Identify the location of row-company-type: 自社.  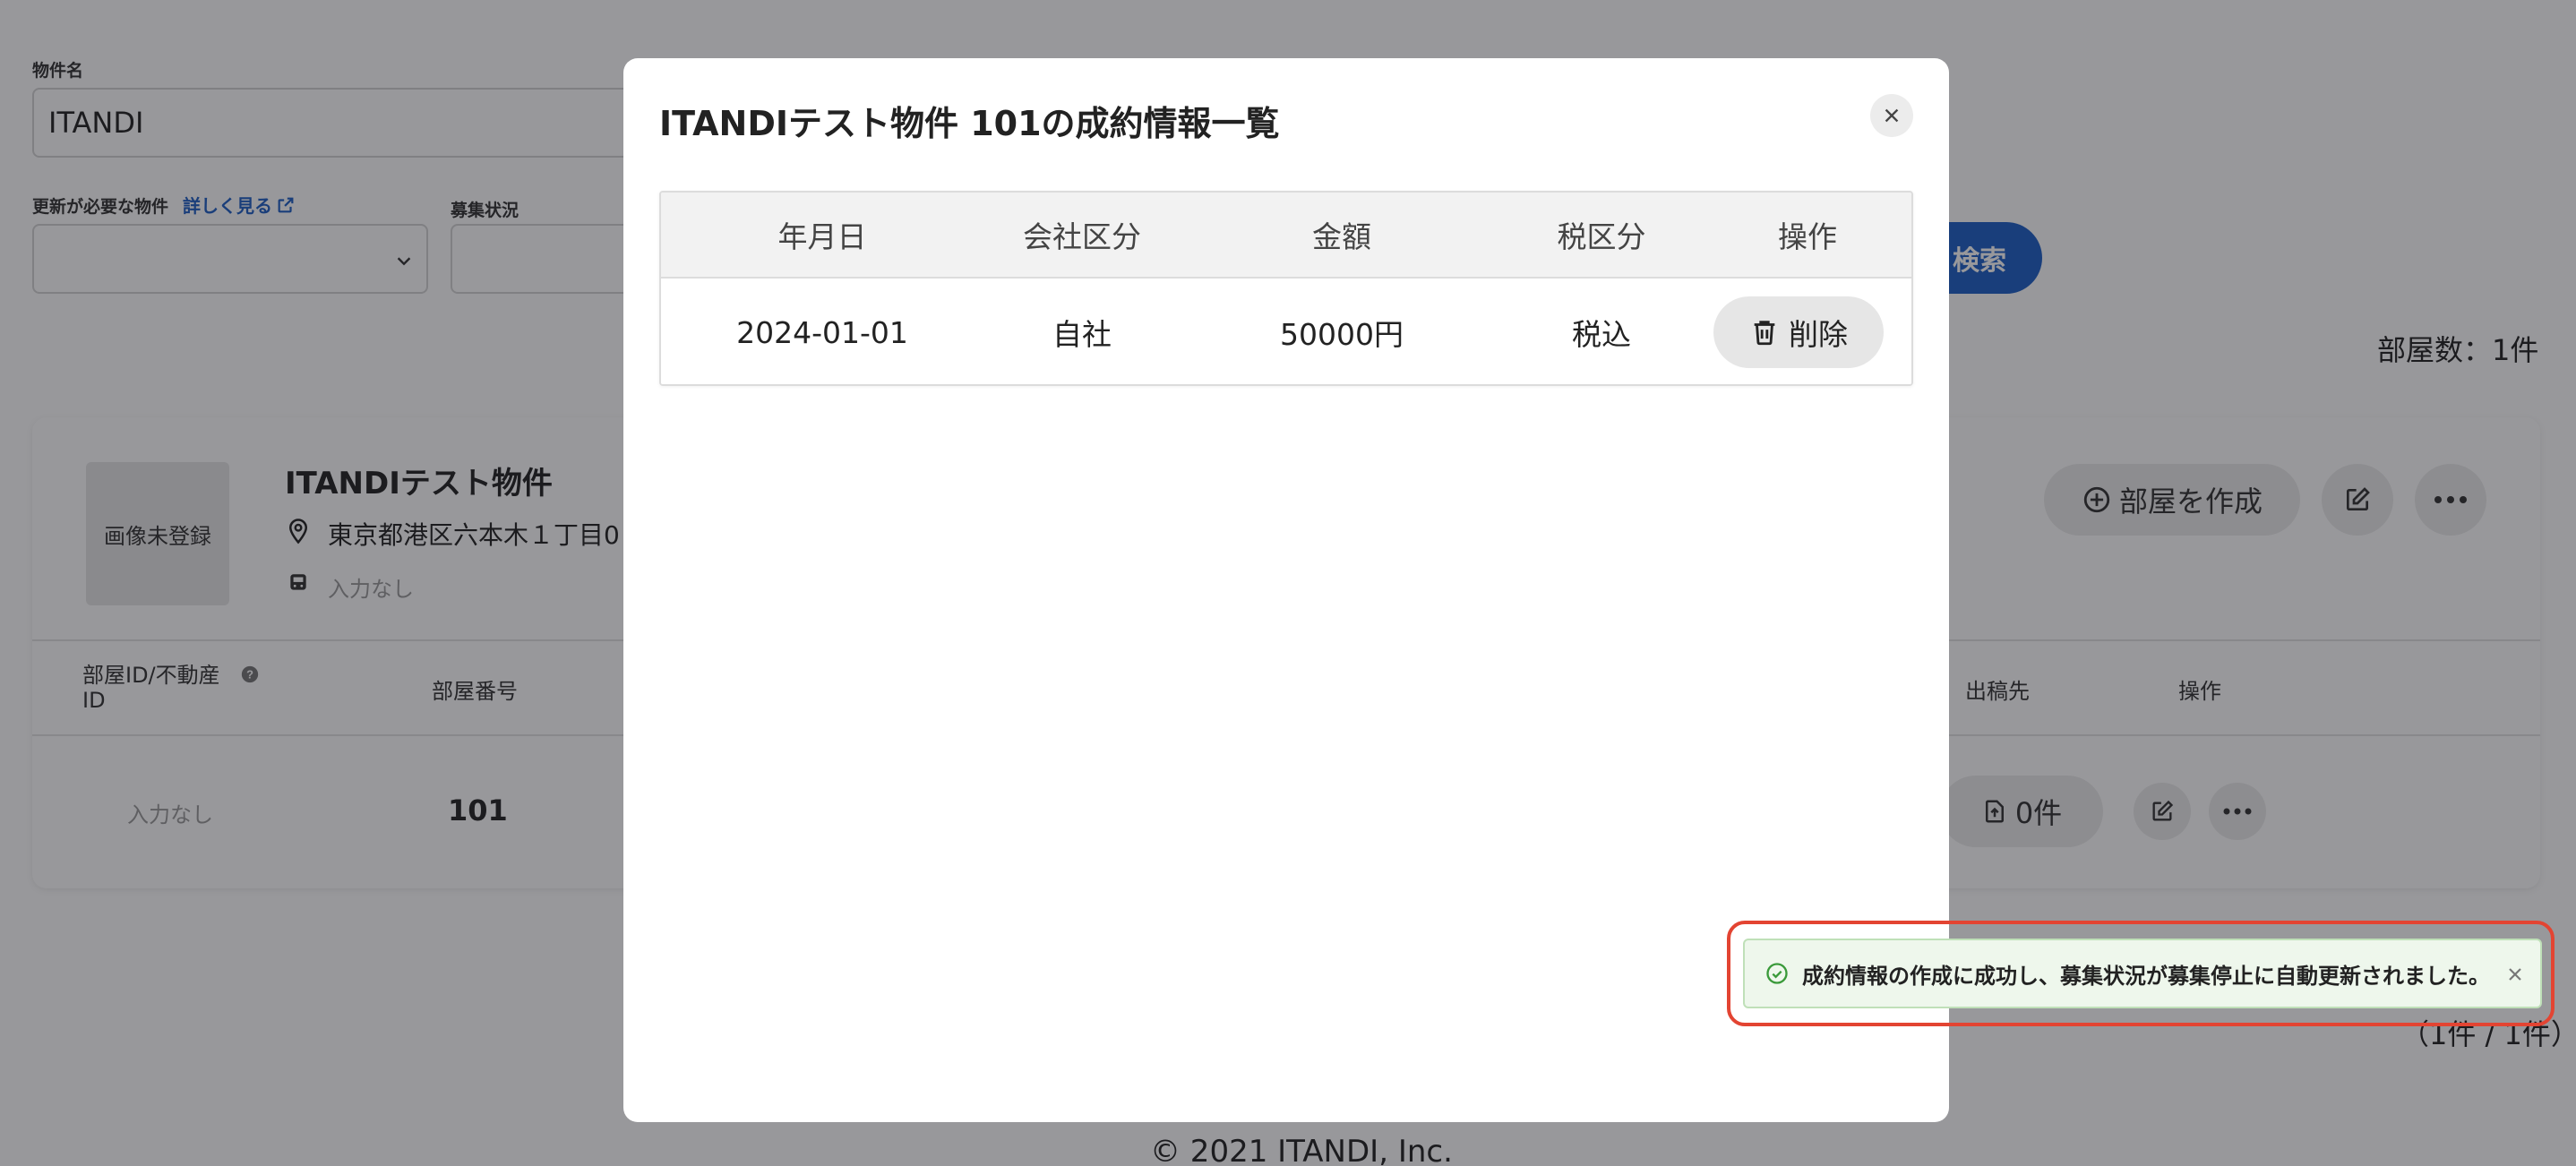
(1082, 334).